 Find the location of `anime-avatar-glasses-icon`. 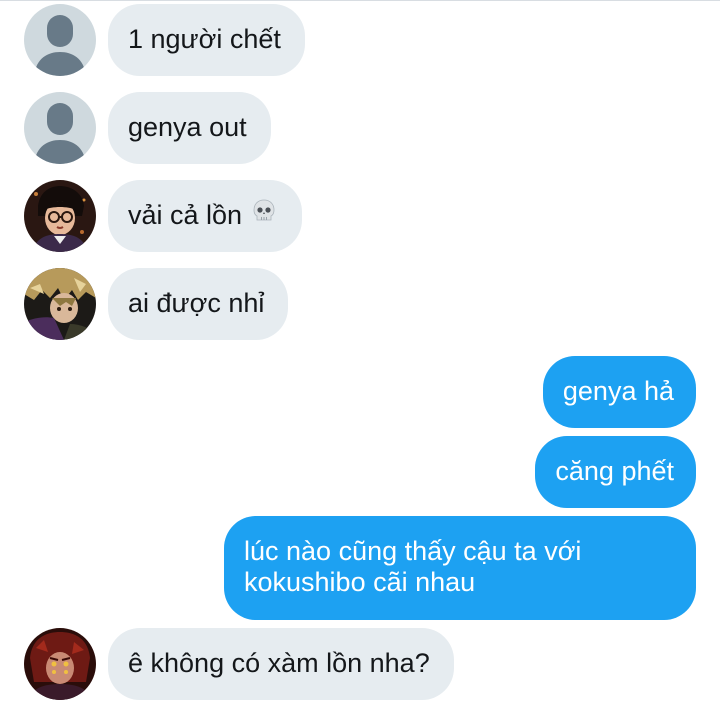

anime-avatar-glasses-icon is located at coordinates (60, 216).